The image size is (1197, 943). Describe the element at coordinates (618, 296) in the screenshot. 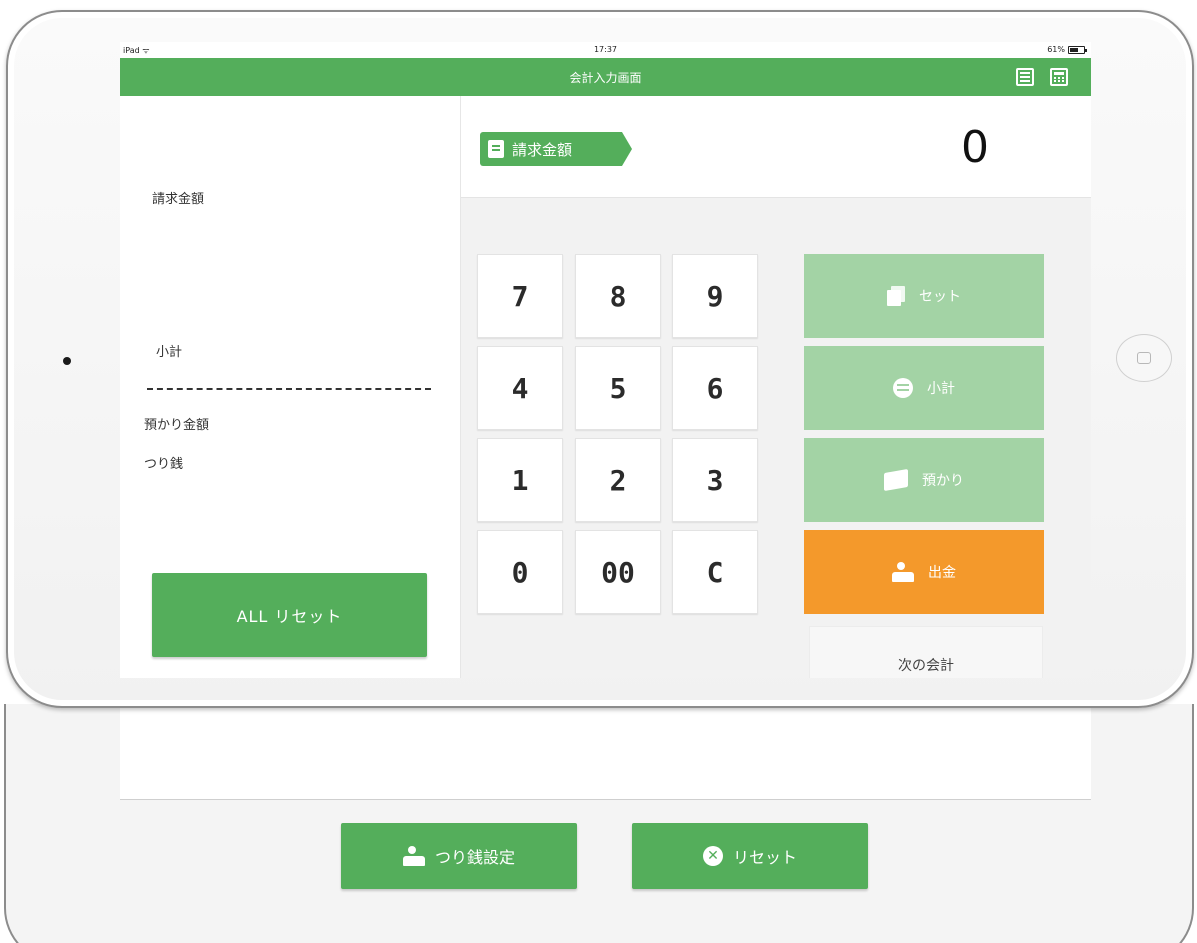

I see `key-8: 8` at that location.